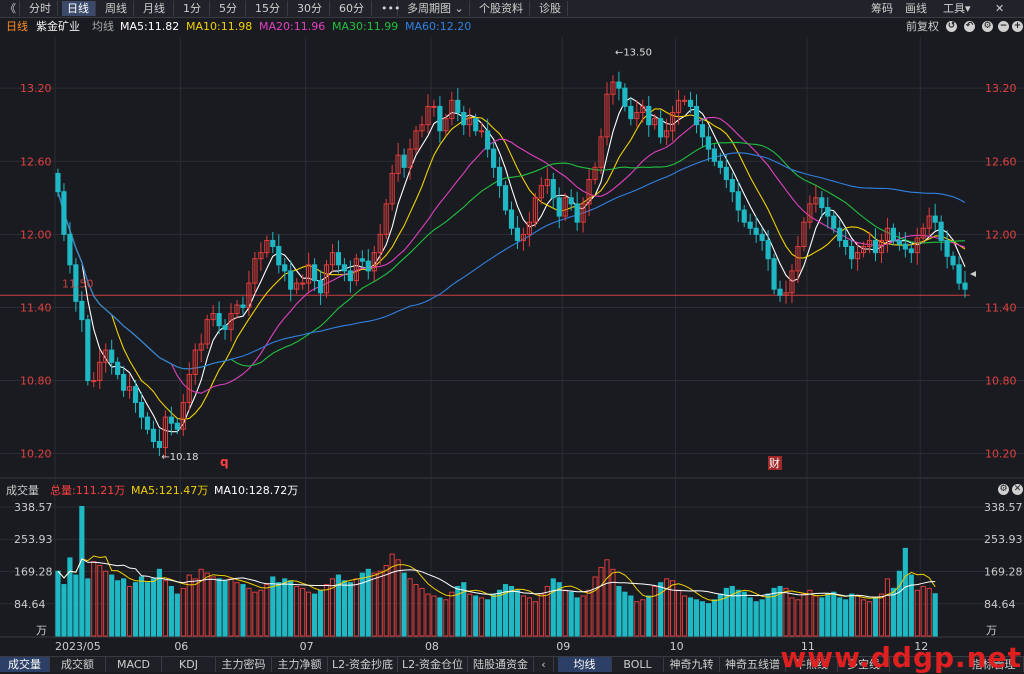 The height and width of the screenshot is (674, 1024). What do you see at coordinates (189, 664) in the screenshot?
I see `tab-kdj: KDJ` at bounding box center [189, 664].